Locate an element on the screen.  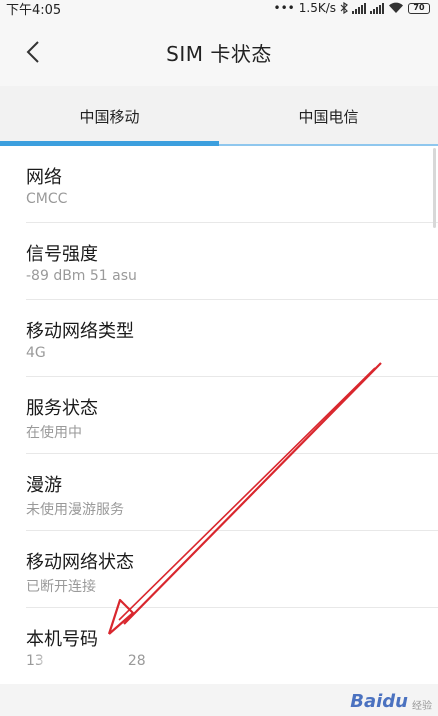
tab-label: 中国移动 is located at coordinates (109, 116).